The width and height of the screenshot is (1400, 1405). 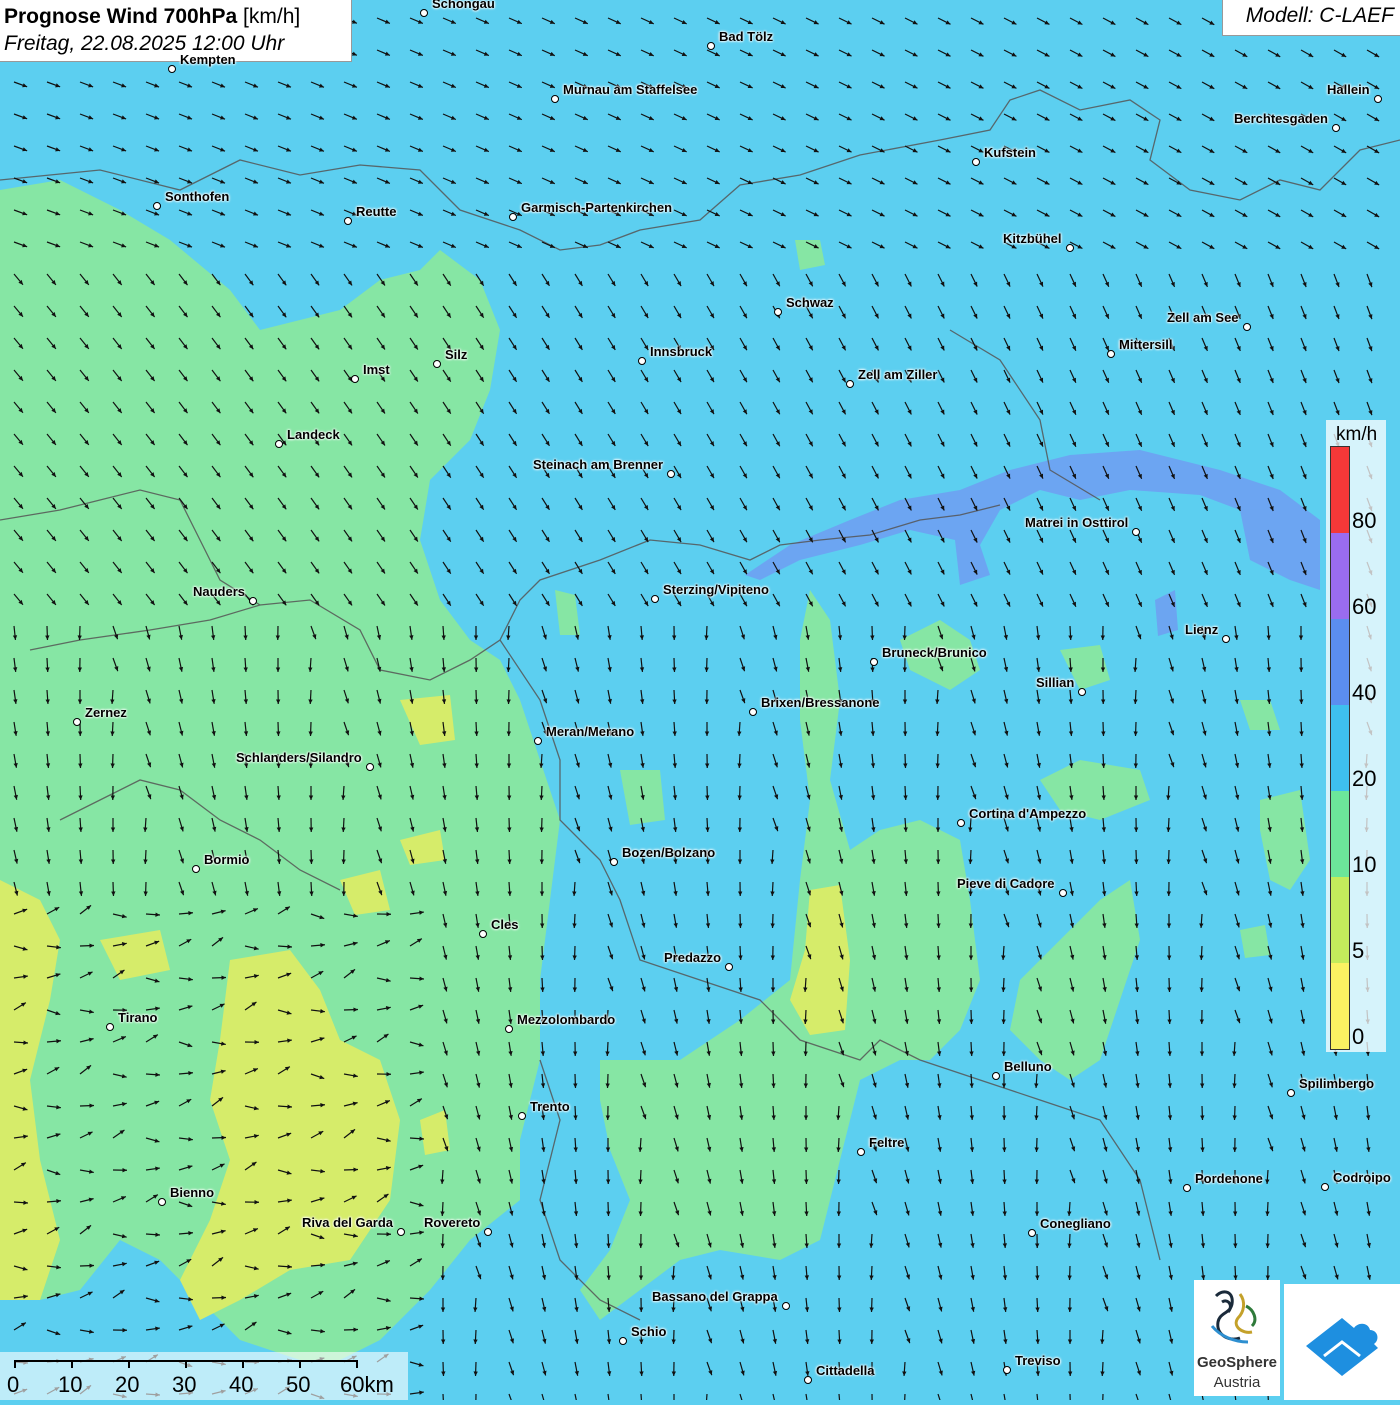 What do you see at coordinates (1342, 1342) in the screenshot?
I see `app-logo` at bounding box center [1342, 1342].